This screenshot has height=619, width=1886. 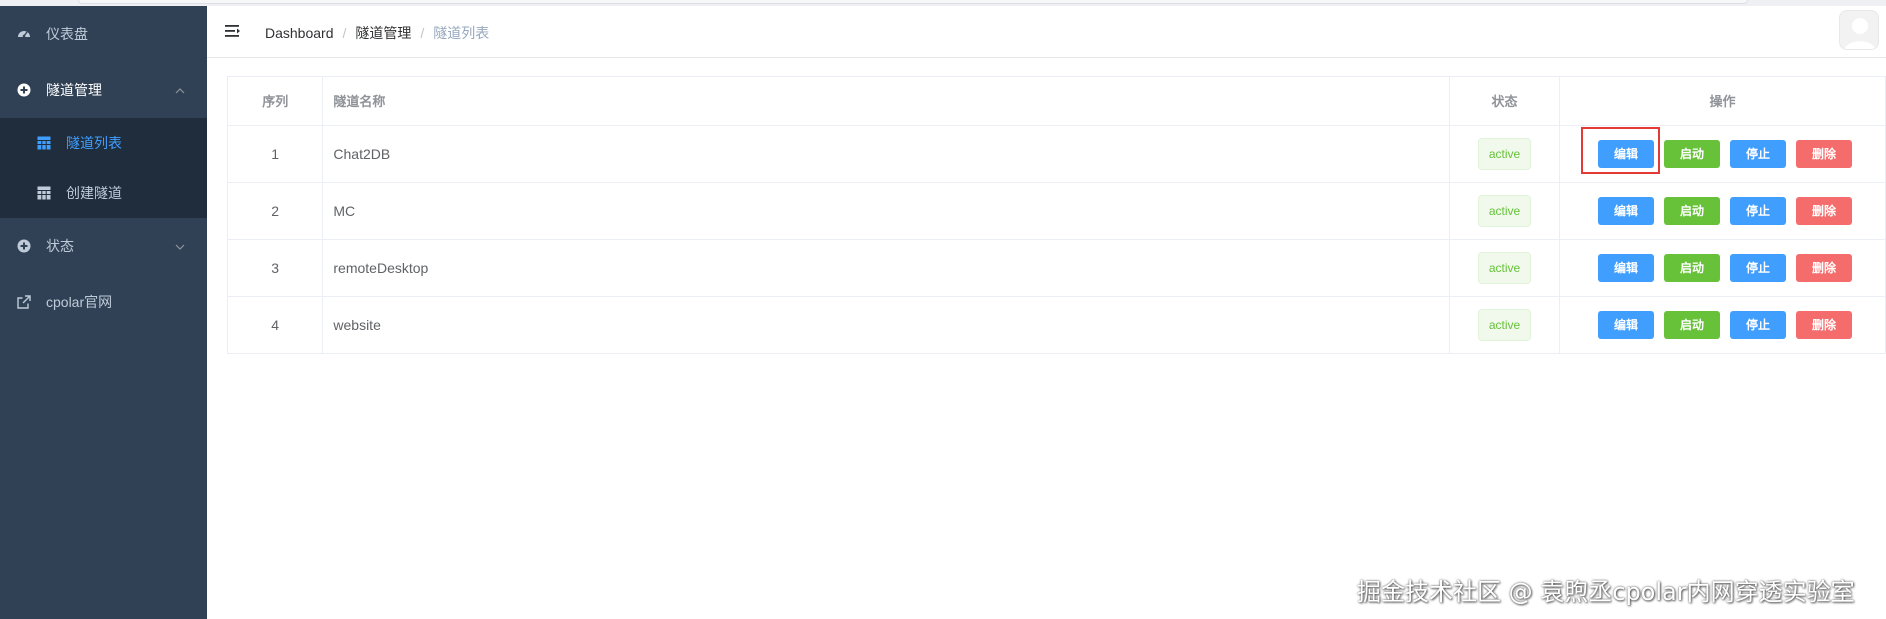 I want to click on column-header-index: 序列, so click(x=276, y=101).